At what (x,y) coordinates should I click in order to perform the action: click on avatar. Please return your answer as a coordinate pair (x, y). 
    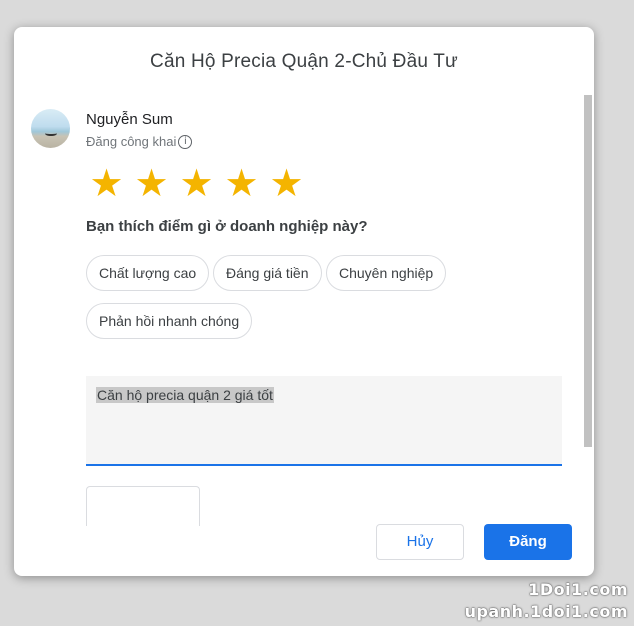
    Looking at the image, I should click on (50, 128).